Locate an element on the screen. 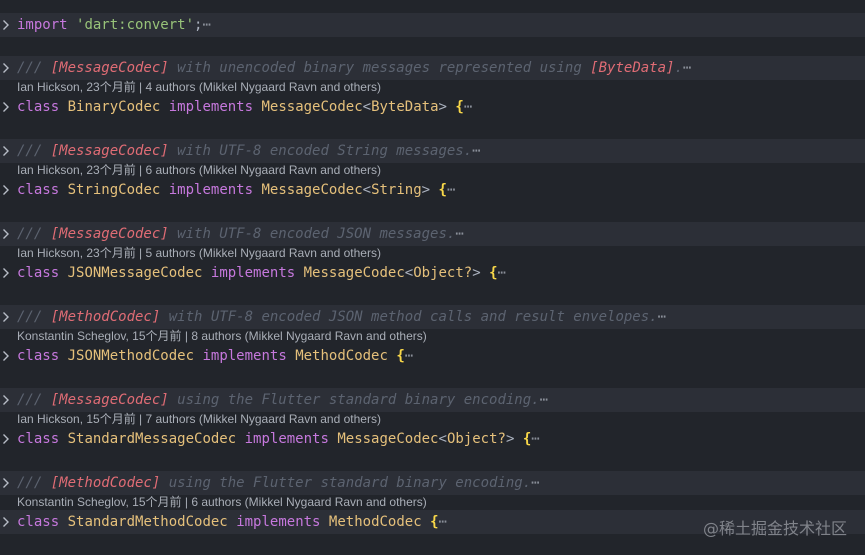 This screenshot has width=865, height=555. class-name: JSONMessageCodec is located at coordinates (135, 273).